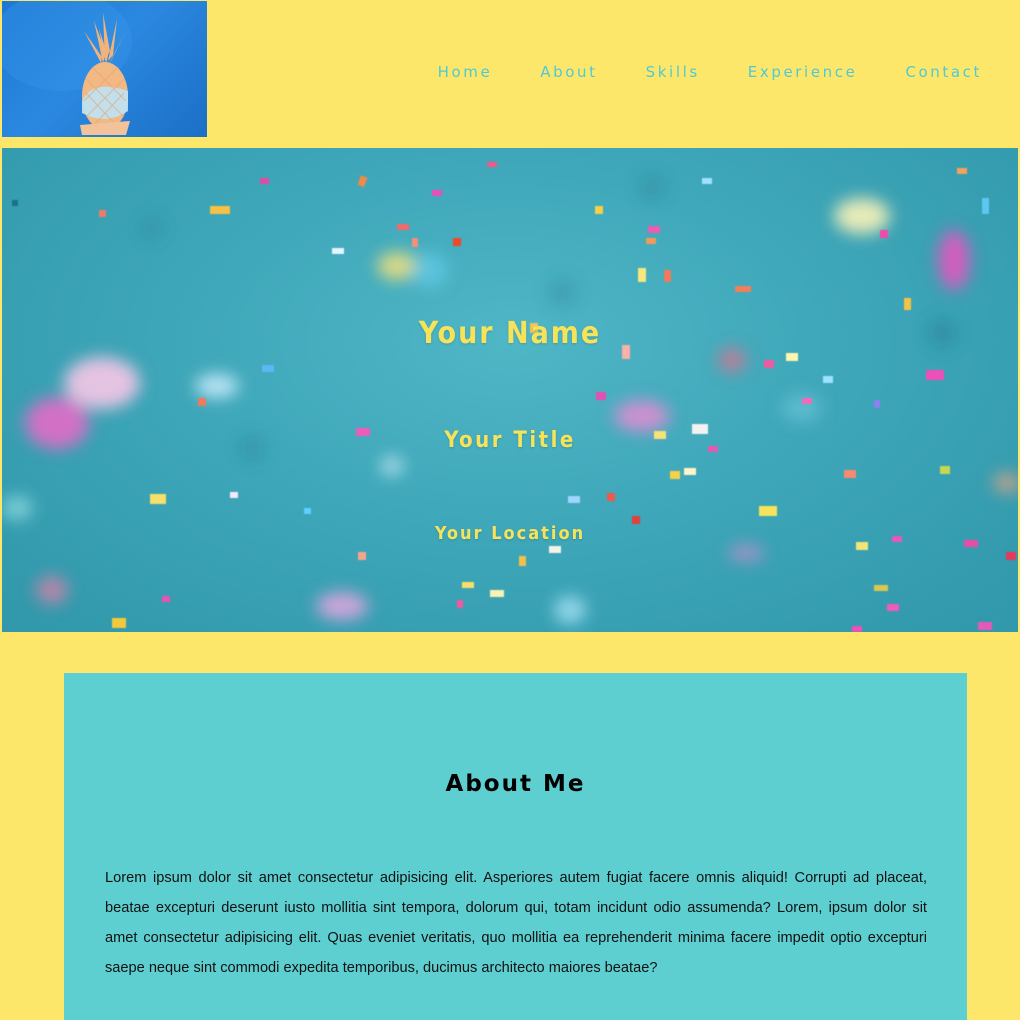 The height and width of the screenshot is (1020, 1020). Describe the element at coordinates (673, 72) in the screenshot. I see `nav-skills-link: Skills` at that location.